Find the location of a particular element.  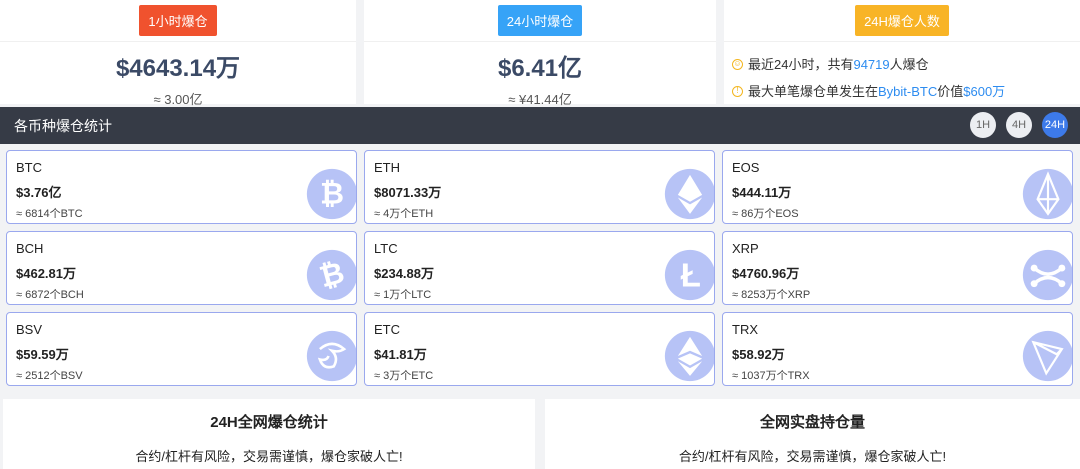

coin-name: EOS is located at coordinates (746, 167).